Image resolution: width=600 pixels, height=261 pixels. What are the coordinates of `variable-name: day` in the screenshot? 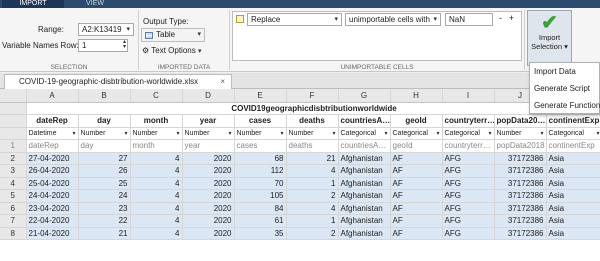 It's located at (104, 121).